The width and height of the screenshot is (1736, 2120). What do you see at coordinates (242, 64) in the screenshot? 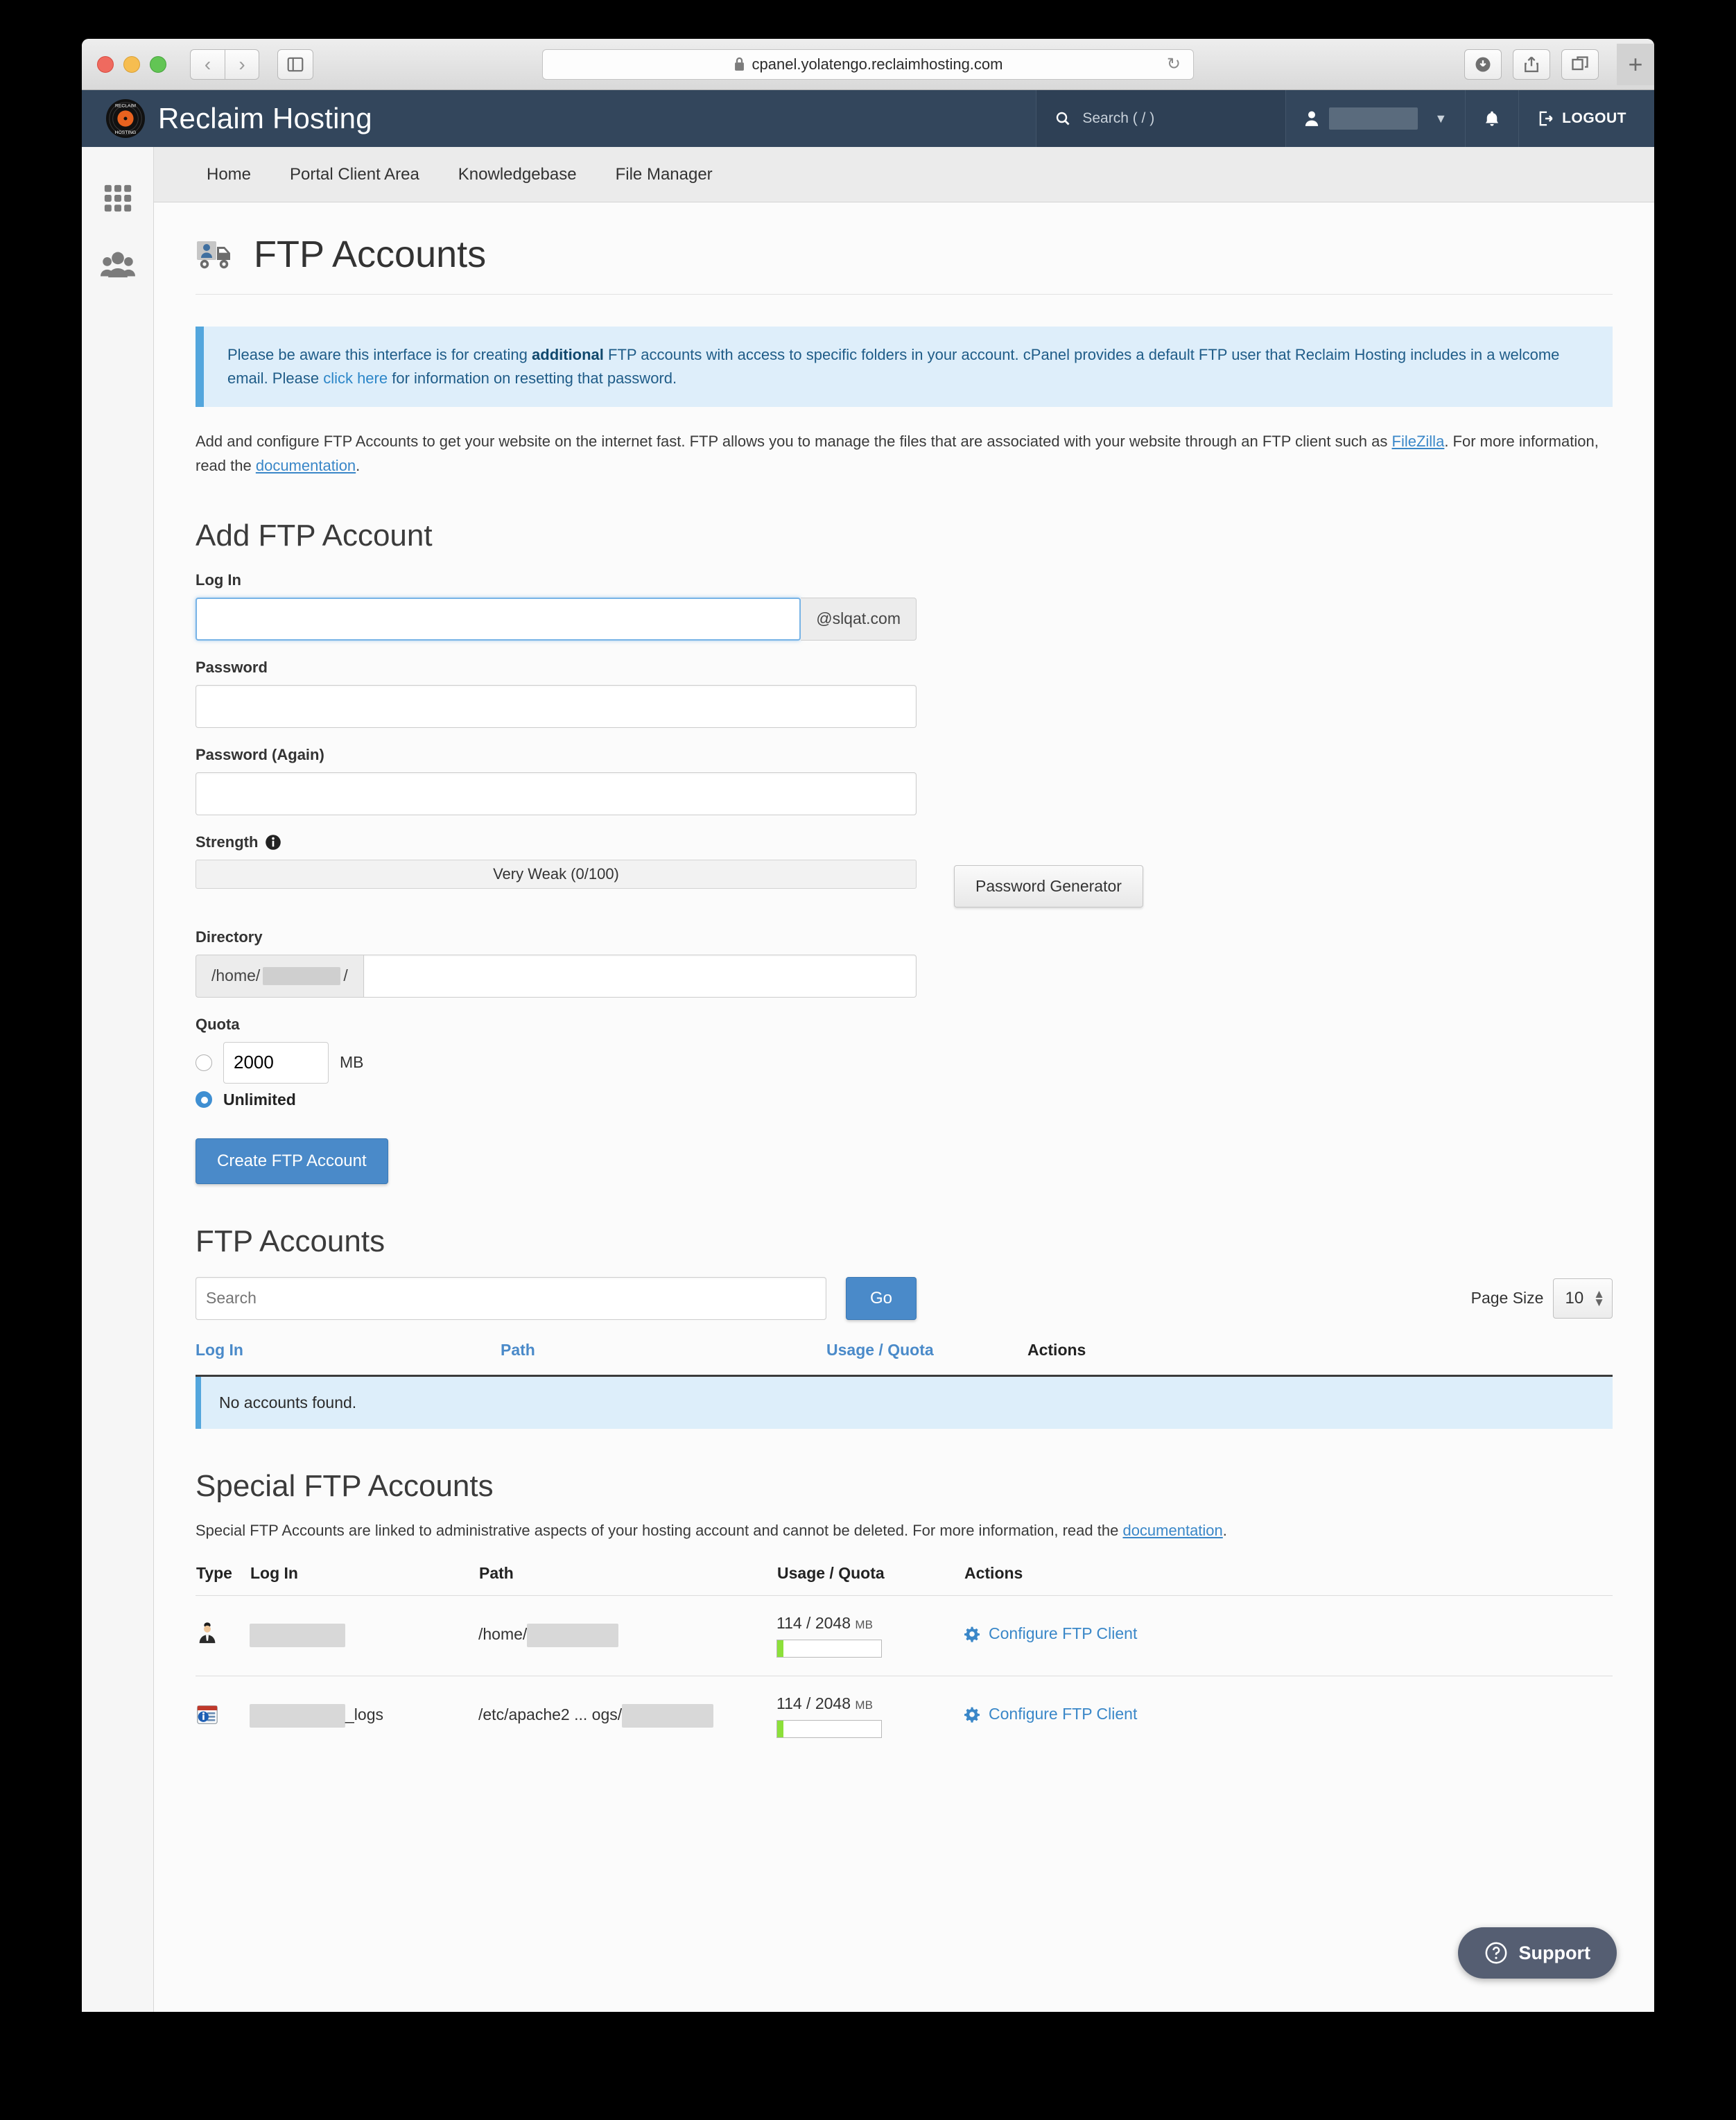
I see `forward-button: ›` at bounding box center [242, 64].